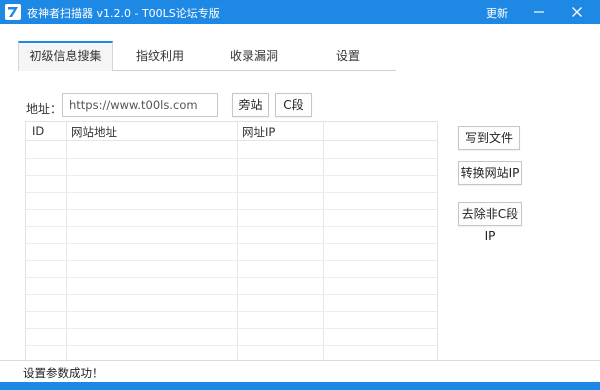 Image resolution: width=600 pixels, height=390 pixels. What do you see at coordinates (13, 12) in the screenshot?
I see `app-logo-icon` at bounding box center [13, 12].